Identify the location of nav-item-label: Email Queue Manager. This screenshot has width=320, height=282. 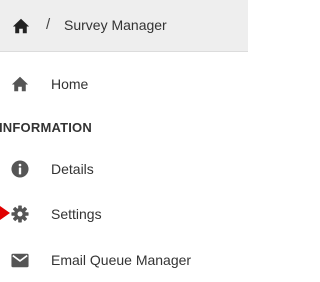
(121, 260).